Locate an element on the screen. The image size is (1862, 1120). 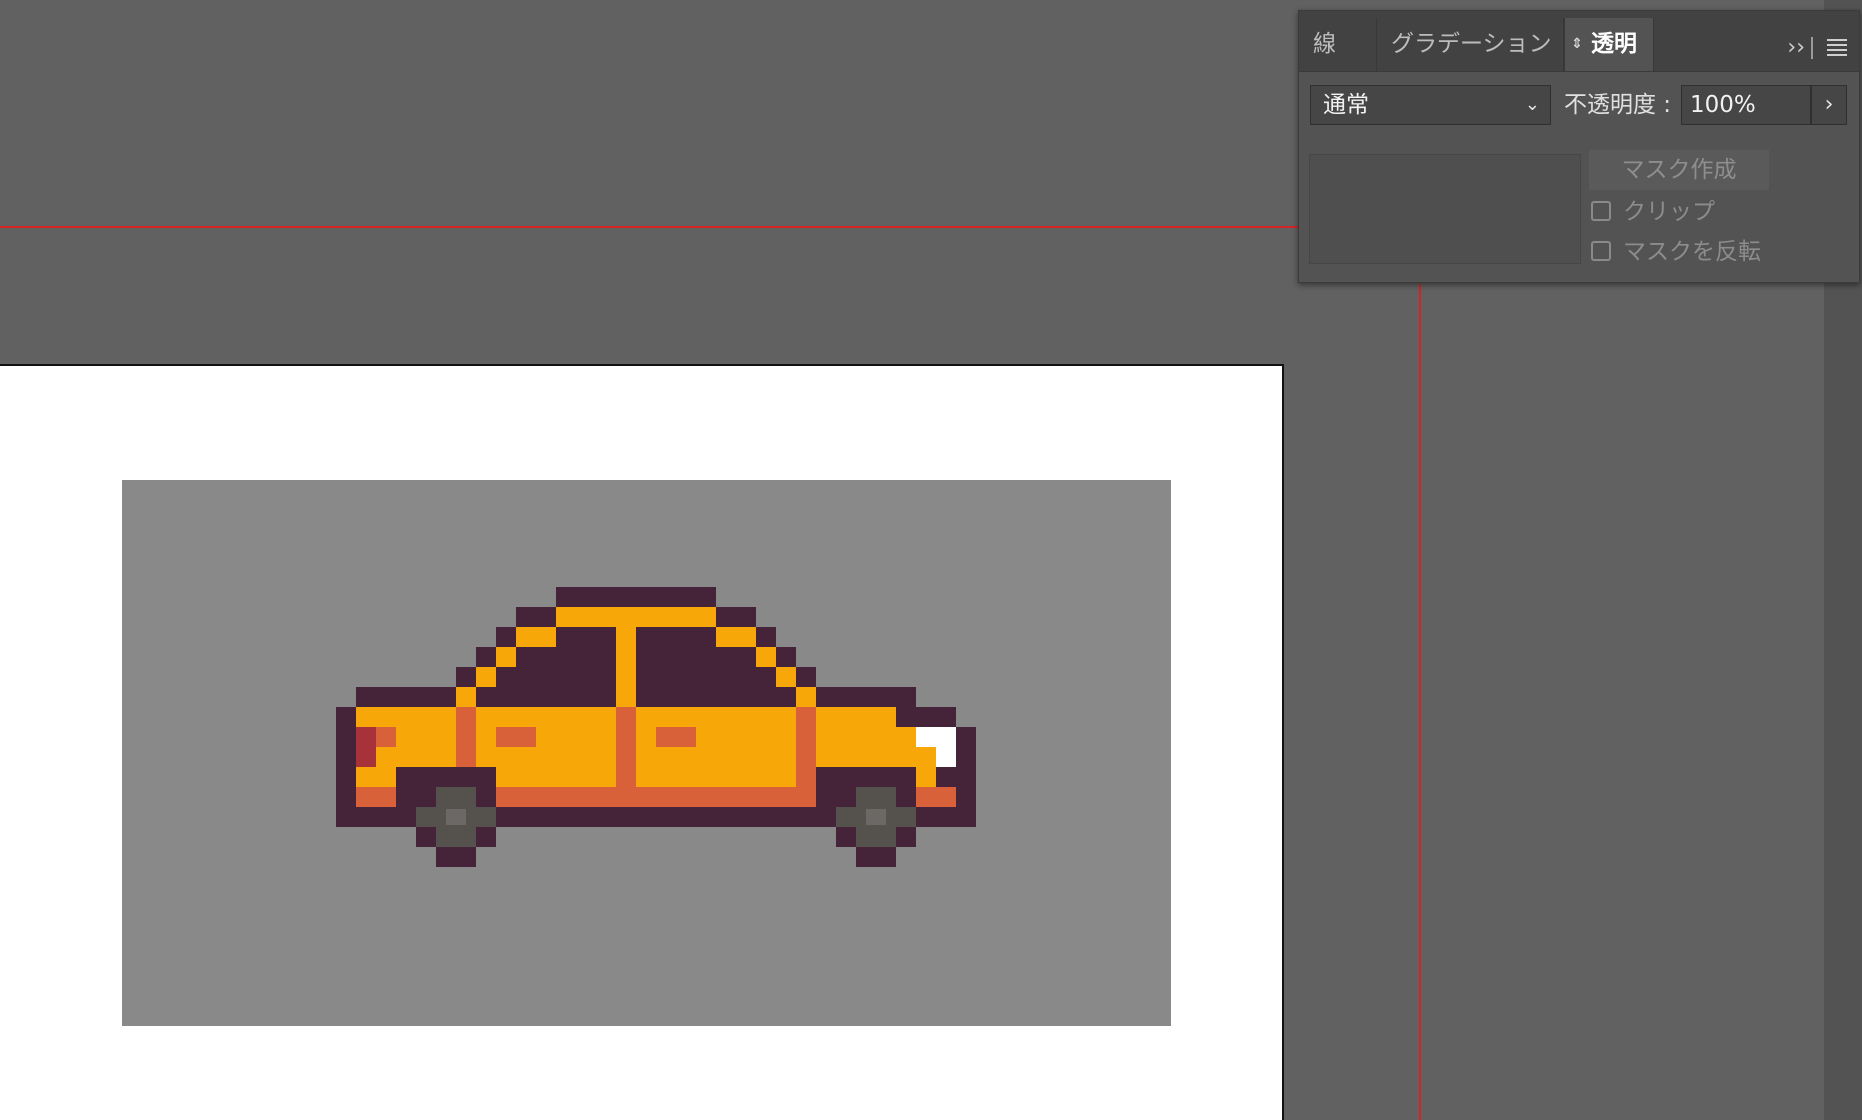
invert-mask-option: マスクを反転 is located at coordinates (1676, 252).